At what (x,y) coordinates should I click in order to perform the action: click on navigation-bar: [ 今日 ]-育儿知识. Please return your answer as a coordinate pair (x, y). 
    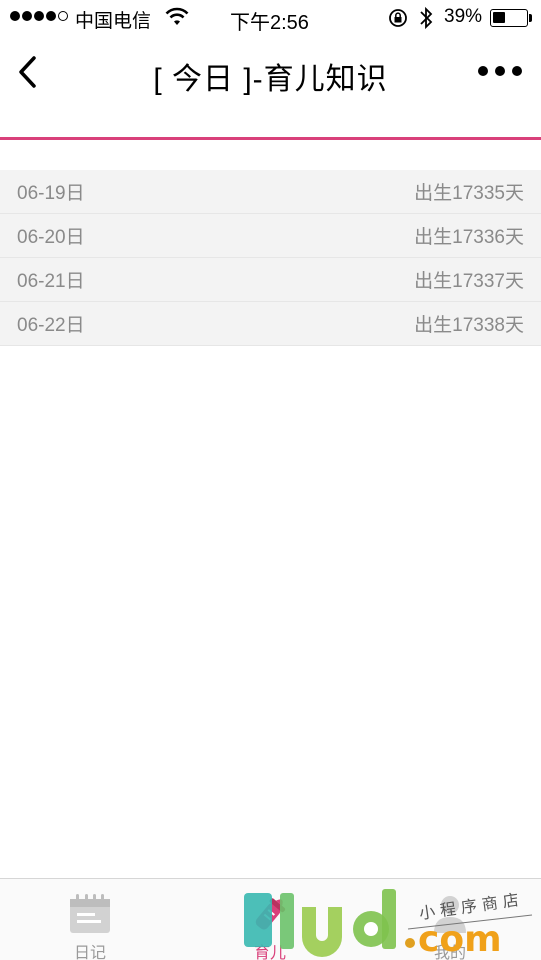
    Looking at the image, I should click on (270, 71).